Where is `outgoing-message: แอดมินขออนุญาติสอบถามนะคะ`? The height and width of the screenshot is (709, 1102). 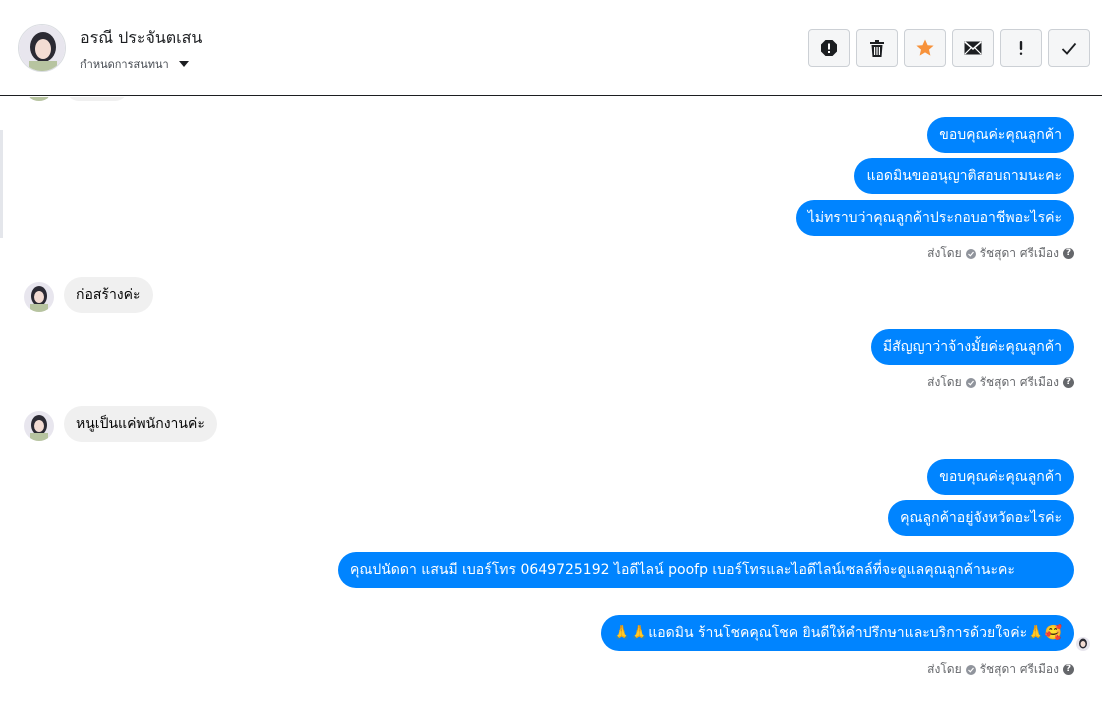
outgoing-message: แอดมินขออนุญาติสอบถามนะคะ is located at coordinates (964, 176).